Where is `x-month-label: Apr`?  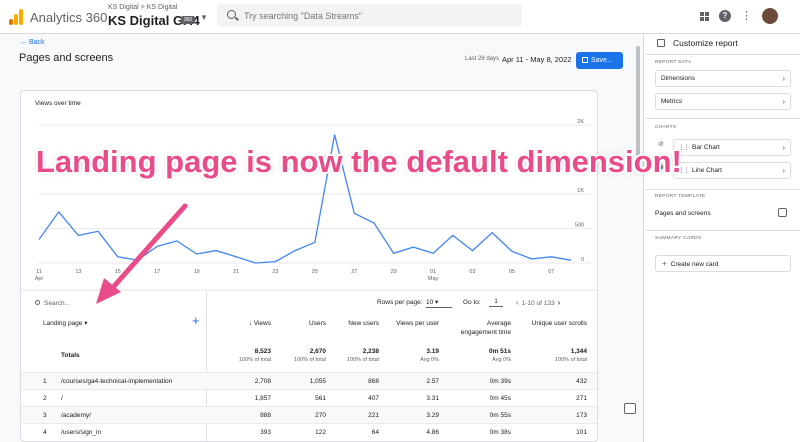 x-month-label: Apr is located at coordinates (39, 279).